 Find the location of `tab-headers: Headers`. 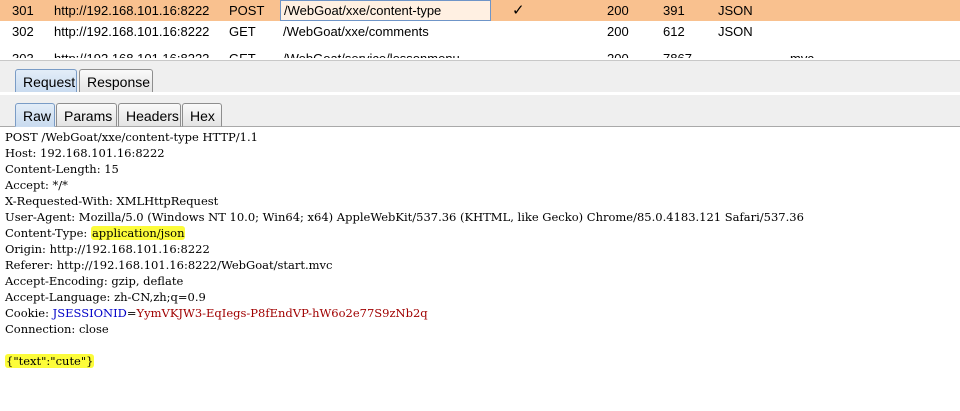

tab-headers: Headers is located at coordinates (149, 115).